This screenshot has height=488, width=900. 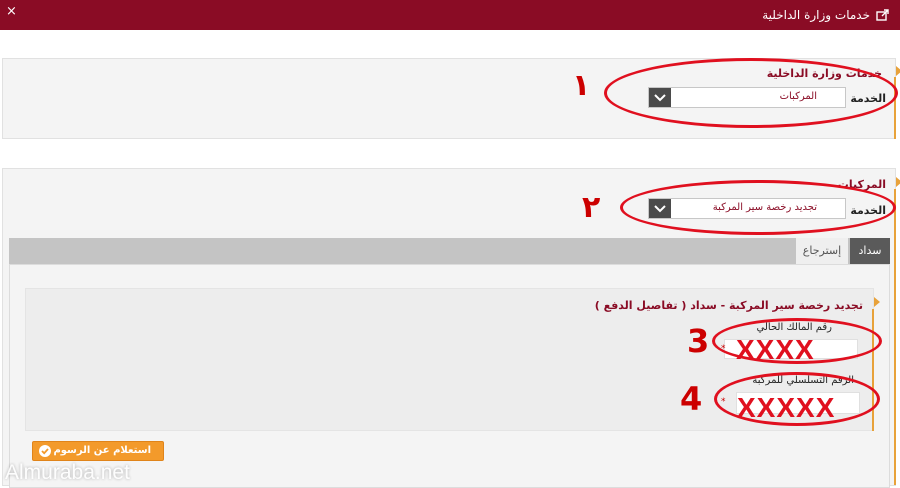 What do you see at coordinates (67, 472) in the screenshot?
I see `site-watermark: Almuraba.net` at bounding box center [67, 472].